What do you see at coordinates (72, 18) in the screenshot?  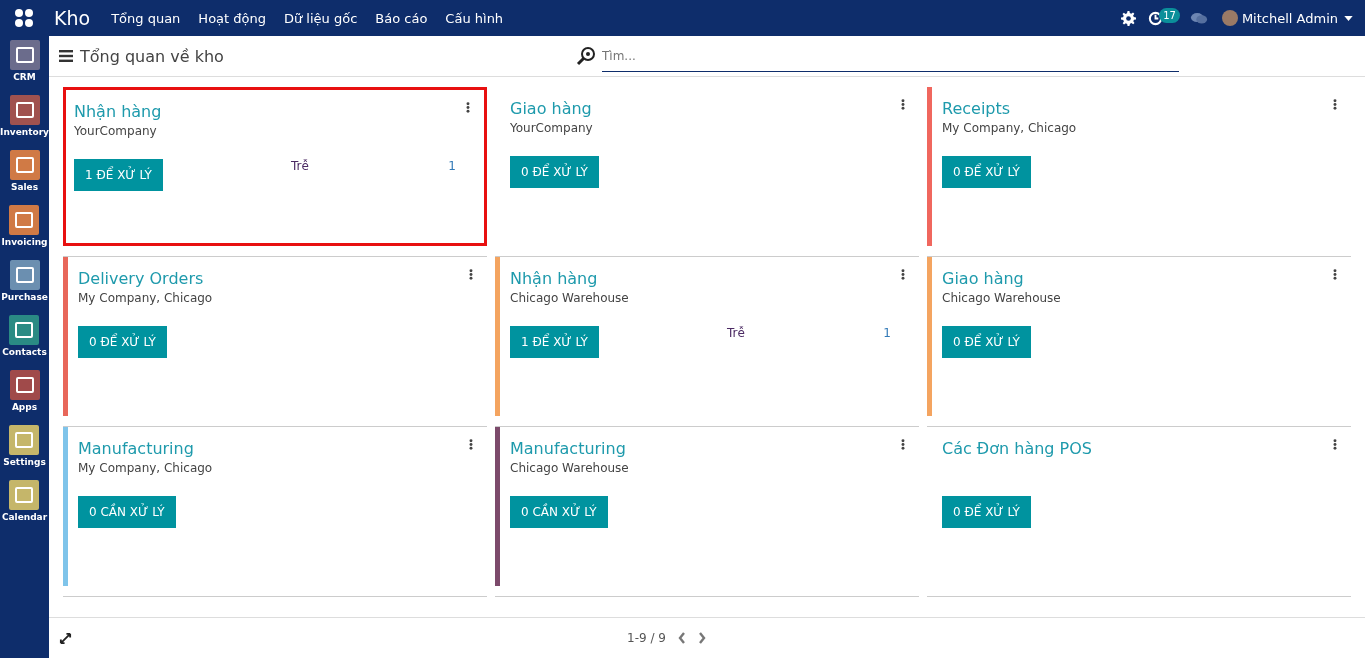 I see `app-name: Kho` at bounding box center [72, 18].